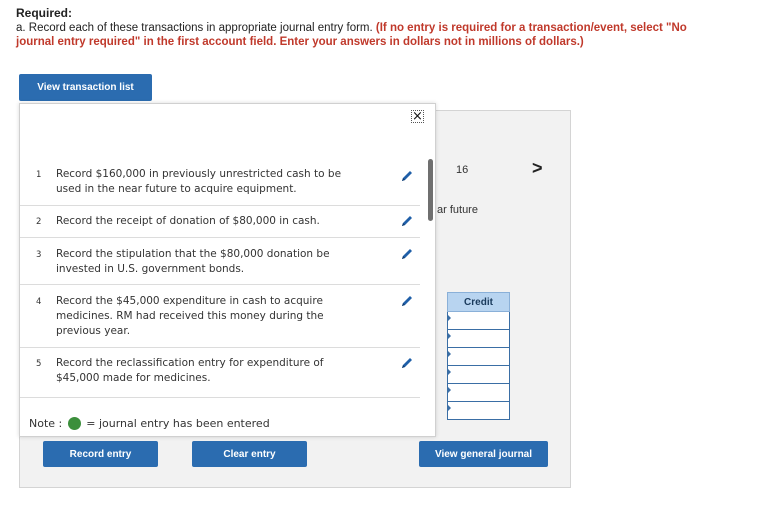 The image size is (771, 517). What do you see at coordinates (39, 364) in the screenshot?
I see `transaction-number: 5` at bounding box center [39, 364].